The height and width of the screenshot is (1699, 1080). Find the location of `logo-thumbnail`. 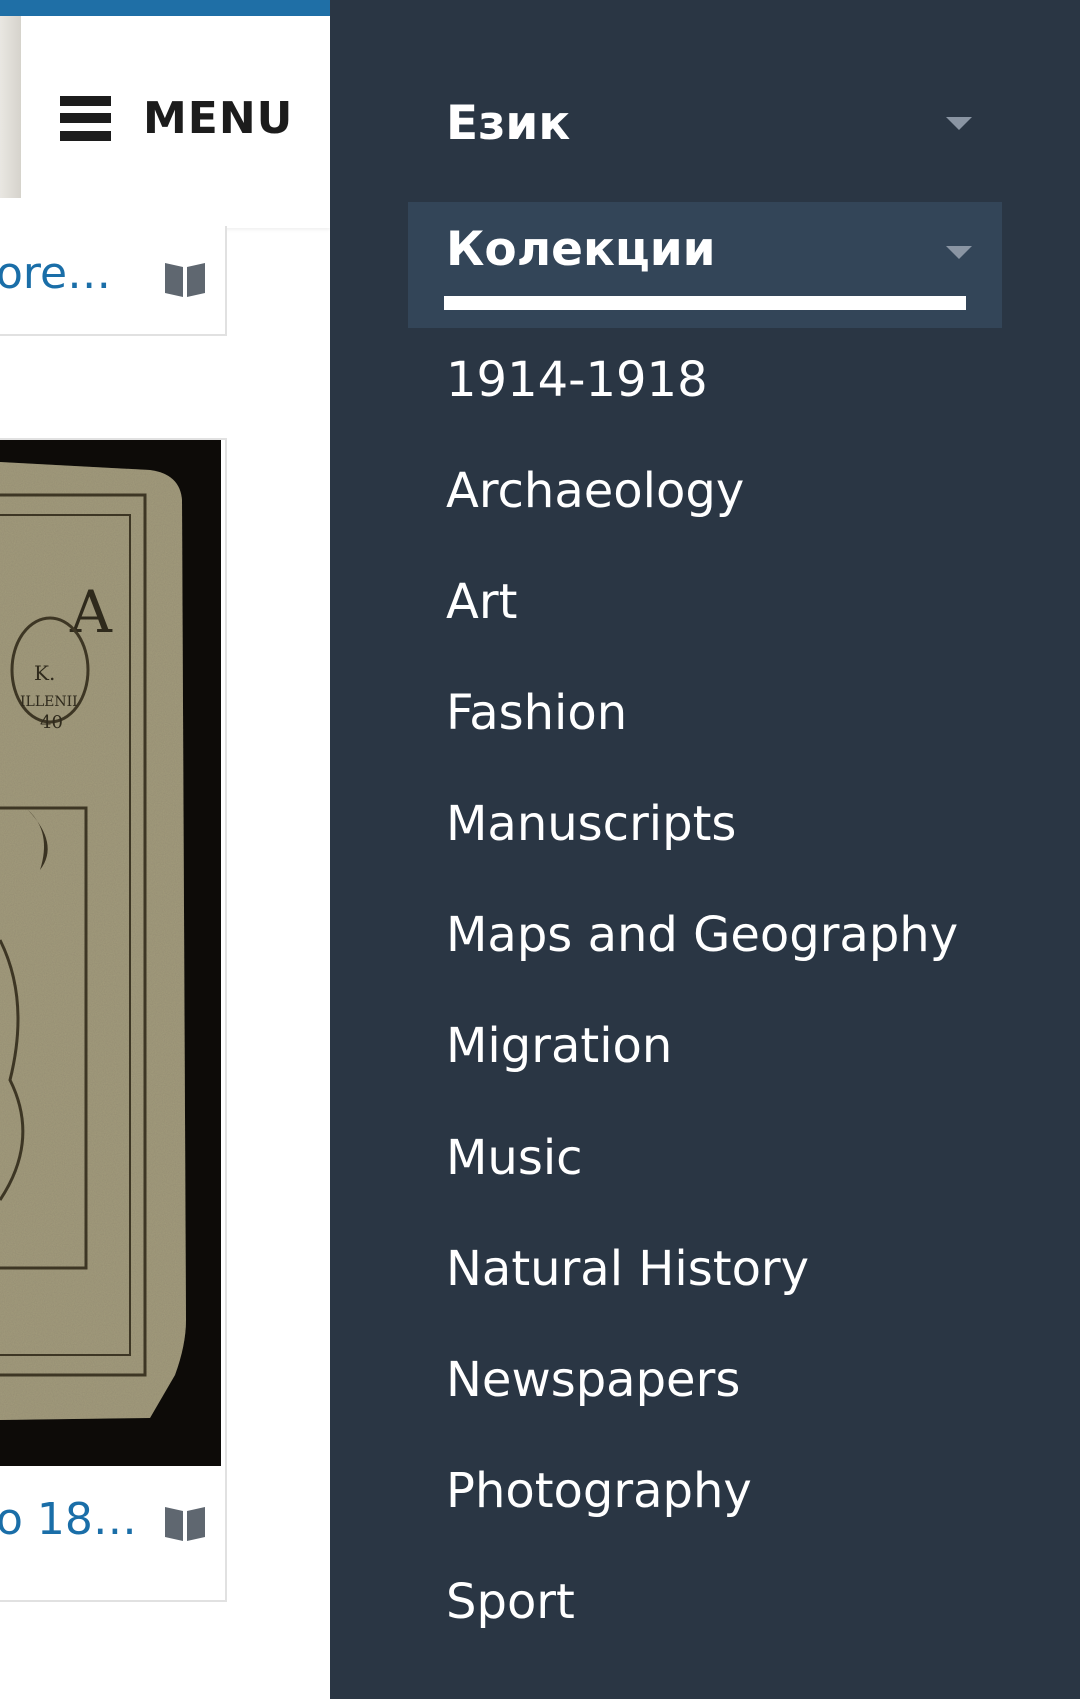

logo-thumbnail is located at coordinates (10, 107).